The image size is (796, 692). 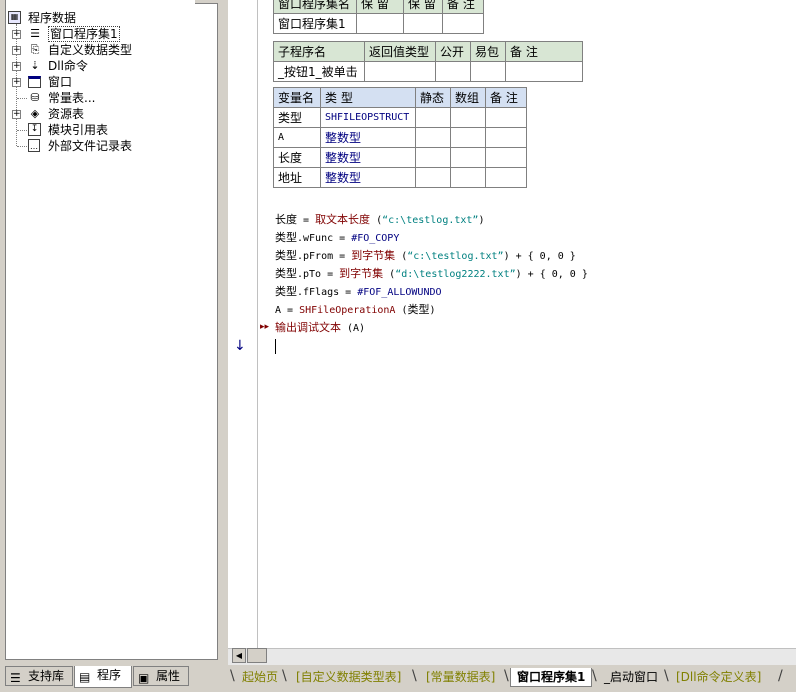 I want to click on table-row: A 整数型, so click(x=400, y=137).